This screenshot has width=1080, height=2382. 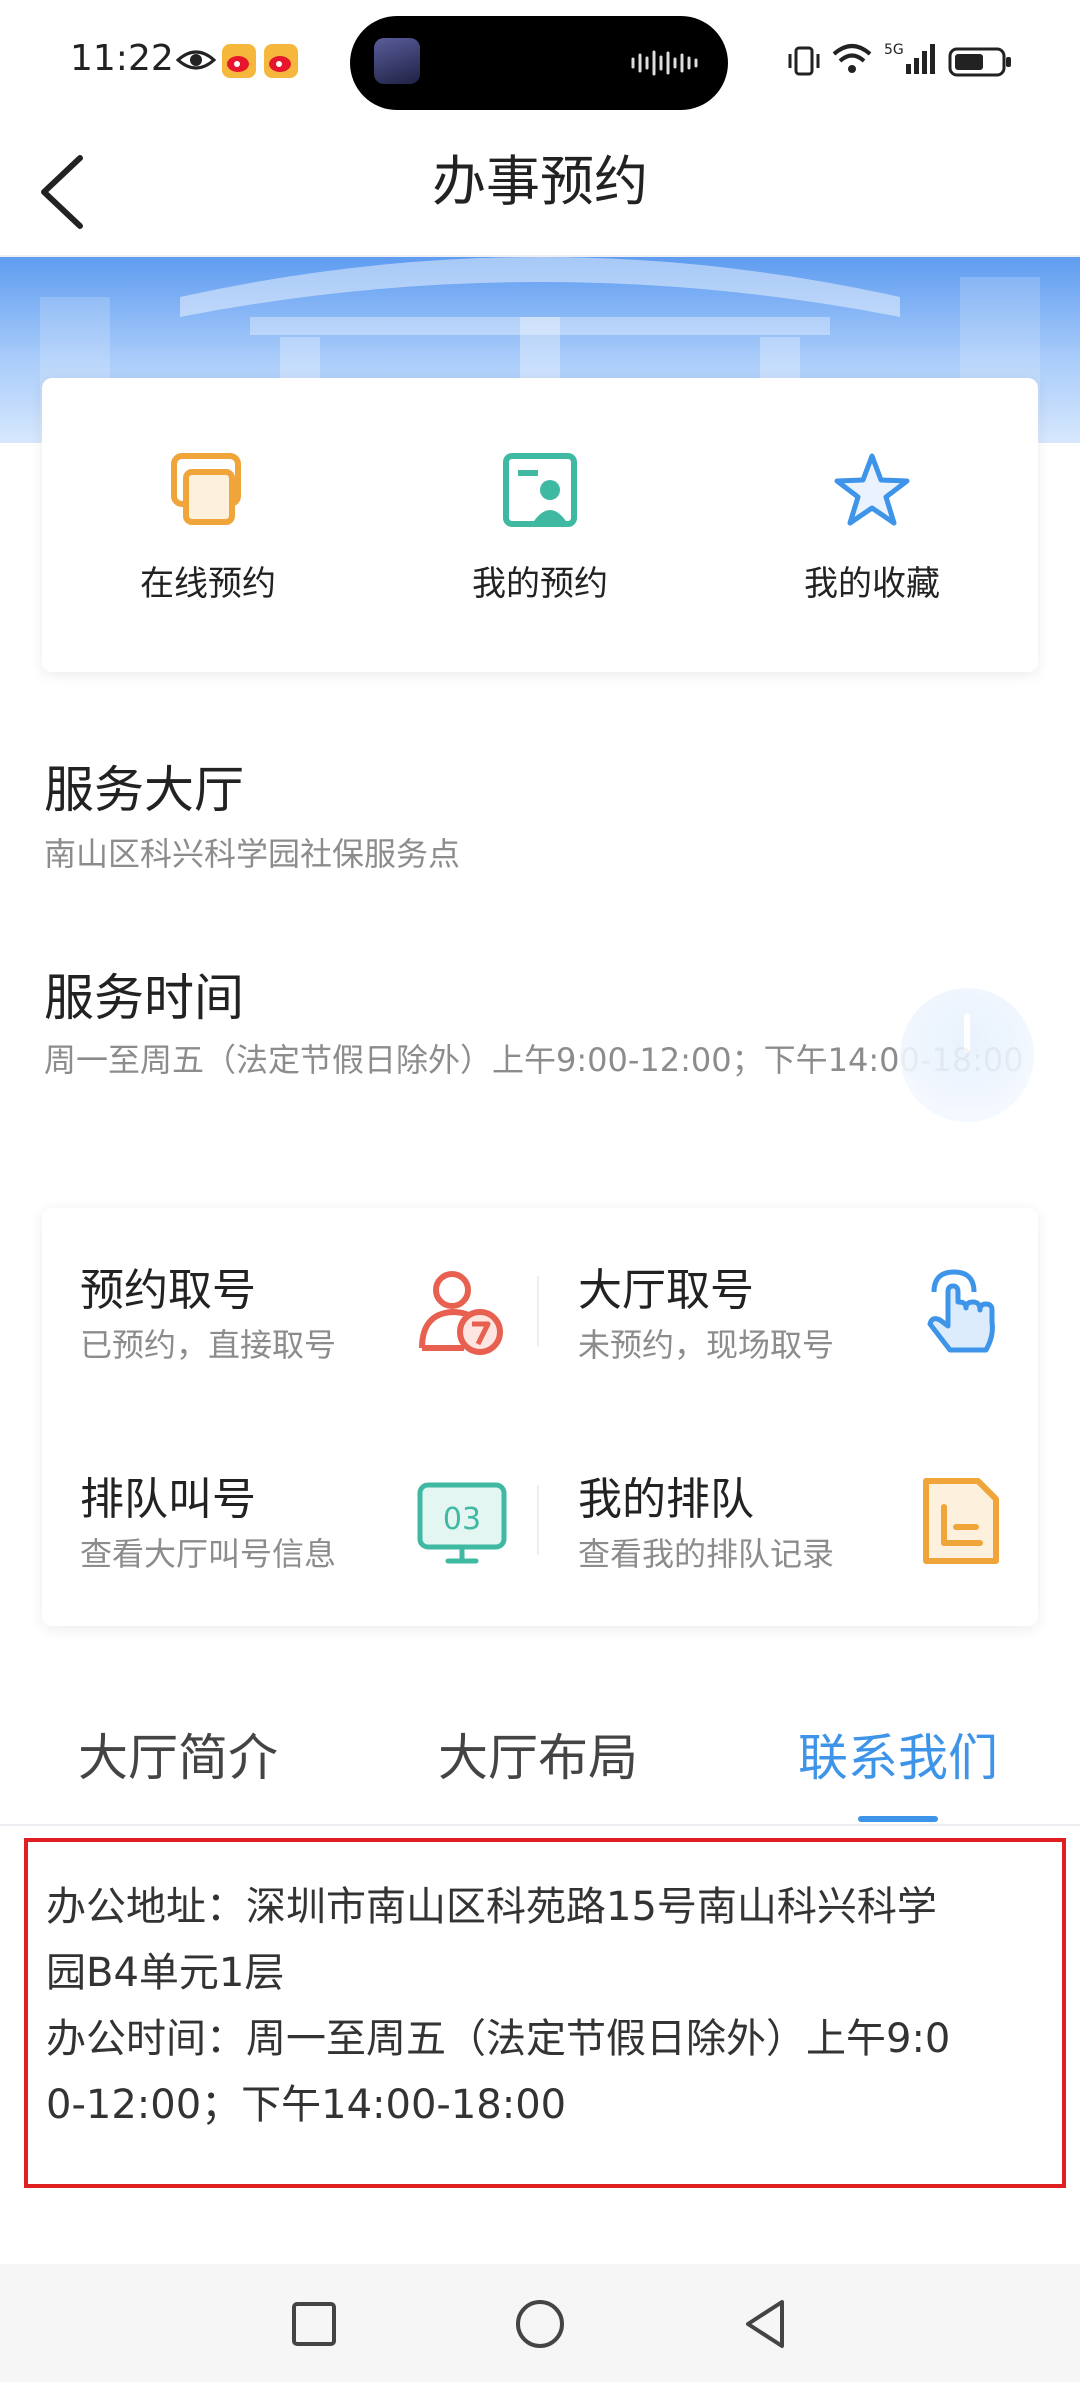 I want to click on page-title: 办事预约, so click(x=540, y=181).